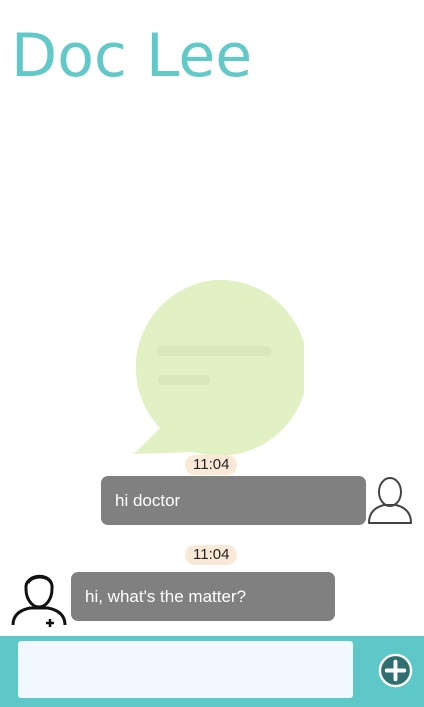  I want to click on page-title: Doc Lee, so click(132, 56).